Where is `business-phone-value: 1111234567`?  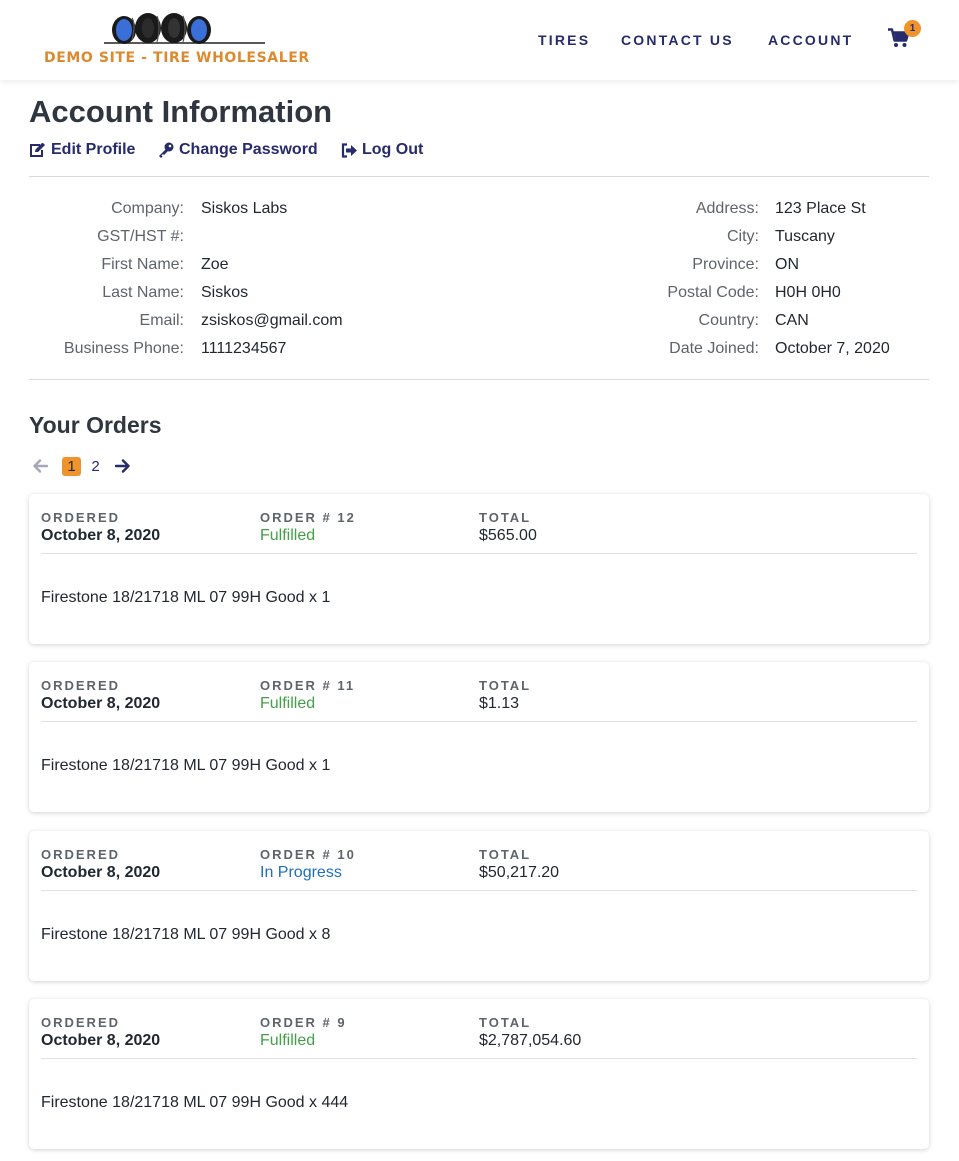
business-phone-value: 1111234567 is located at coordinates (244, 348).